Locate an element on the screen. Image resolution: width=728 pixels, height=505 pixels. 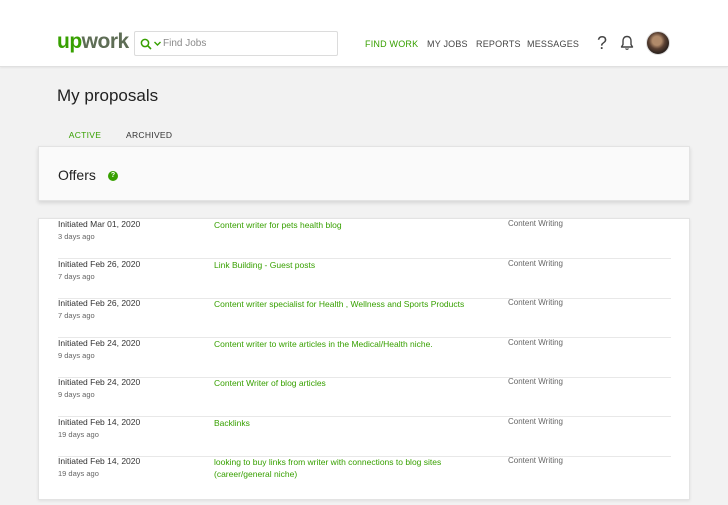
nav-reports: REPORTS is located at coordinates (498, 44).